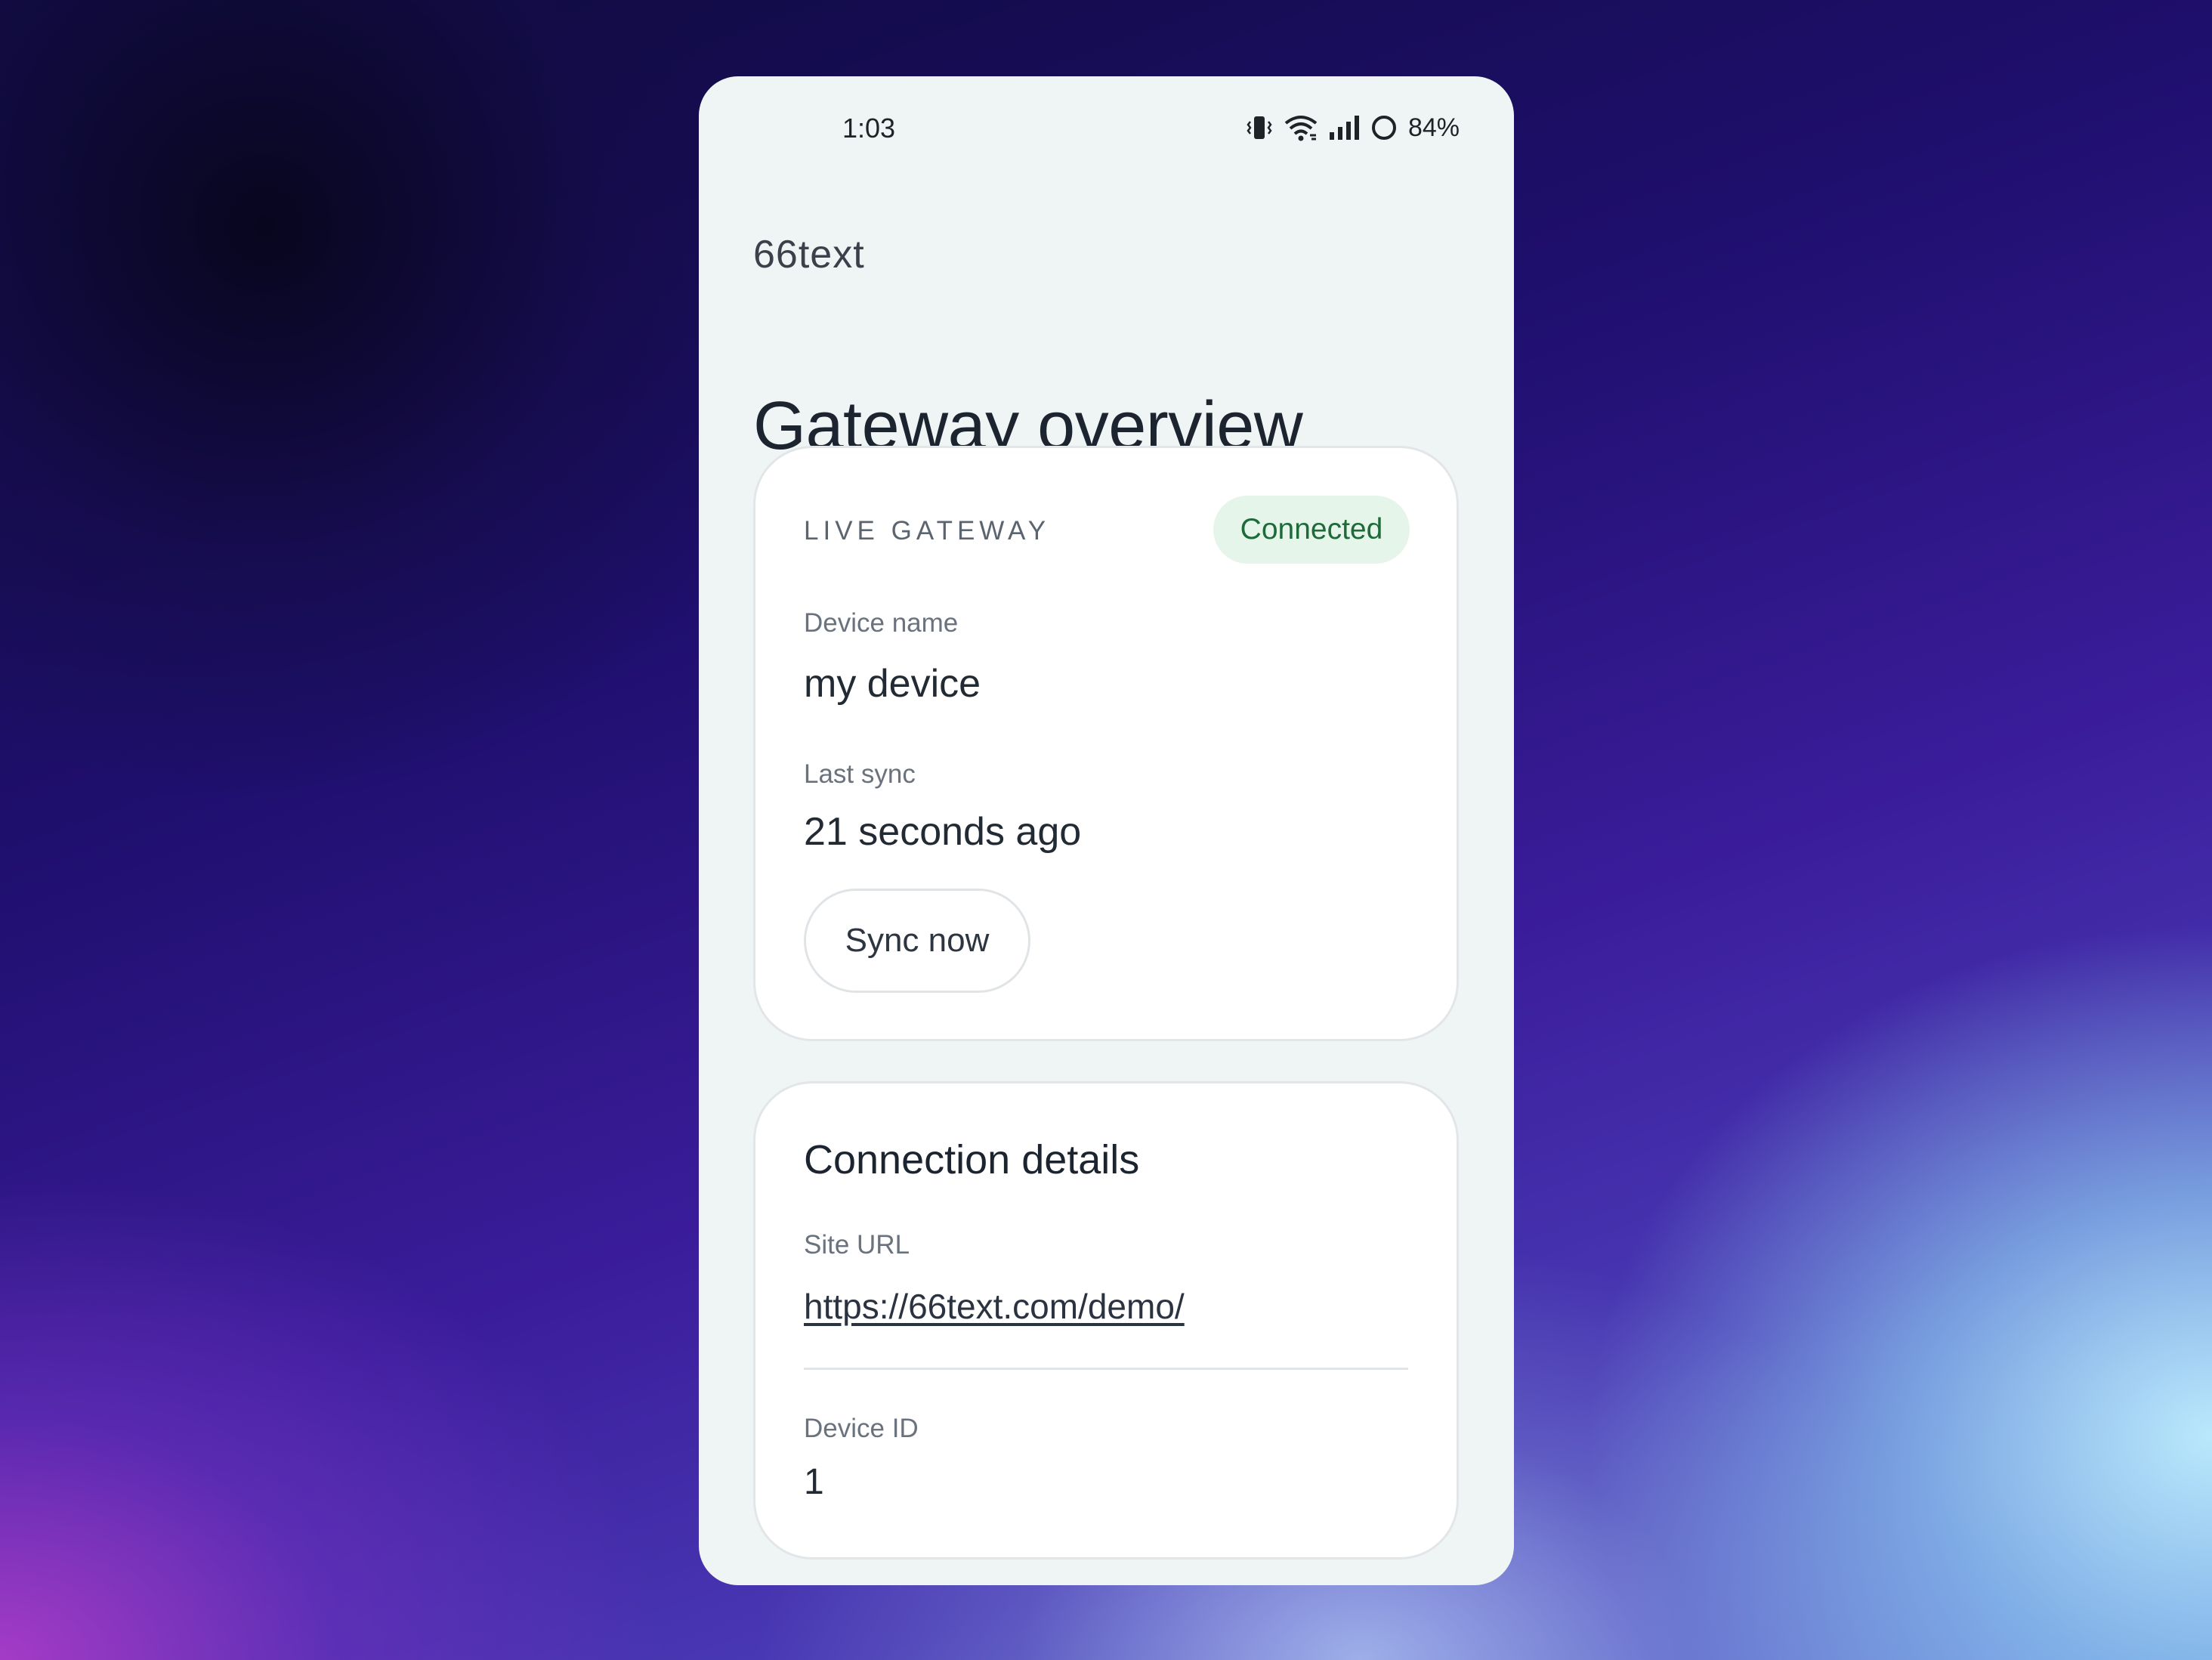 This screenshot has height=1660, width=2212. I want to click on device-name-value: my device, so click(892, 684).